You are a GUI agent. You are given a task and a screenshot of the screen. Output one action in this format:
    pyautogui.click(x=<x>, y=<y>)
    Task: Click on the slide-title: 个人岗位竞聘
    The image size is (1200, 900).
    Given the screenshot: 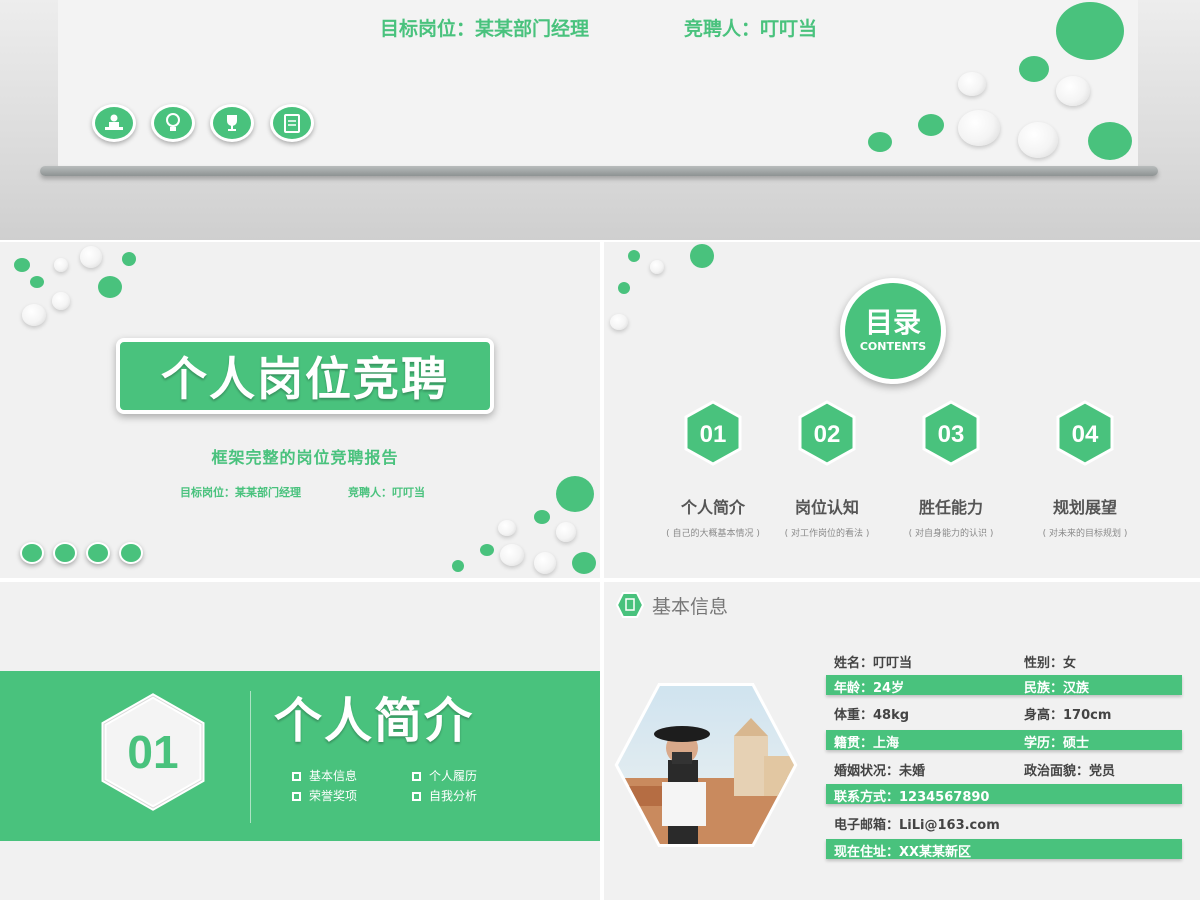 What is the action you would take?
    pyautogui.click(x=305, y=379)
    